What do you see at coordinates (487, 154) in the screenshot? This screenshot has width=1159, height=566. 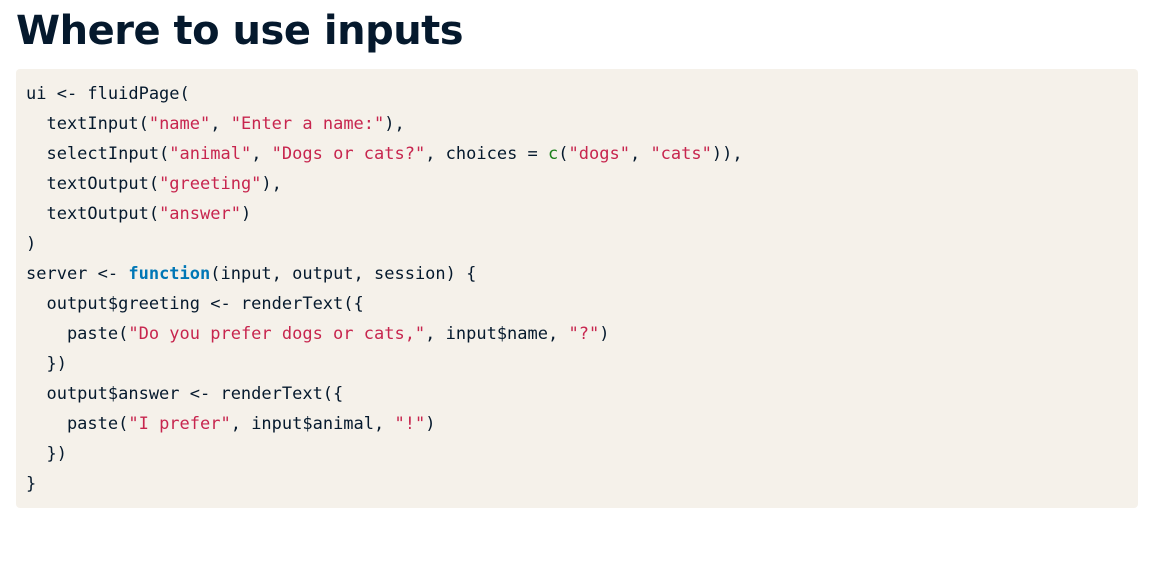 I see `code-text: , choices =` at bounding box center [487, 154].